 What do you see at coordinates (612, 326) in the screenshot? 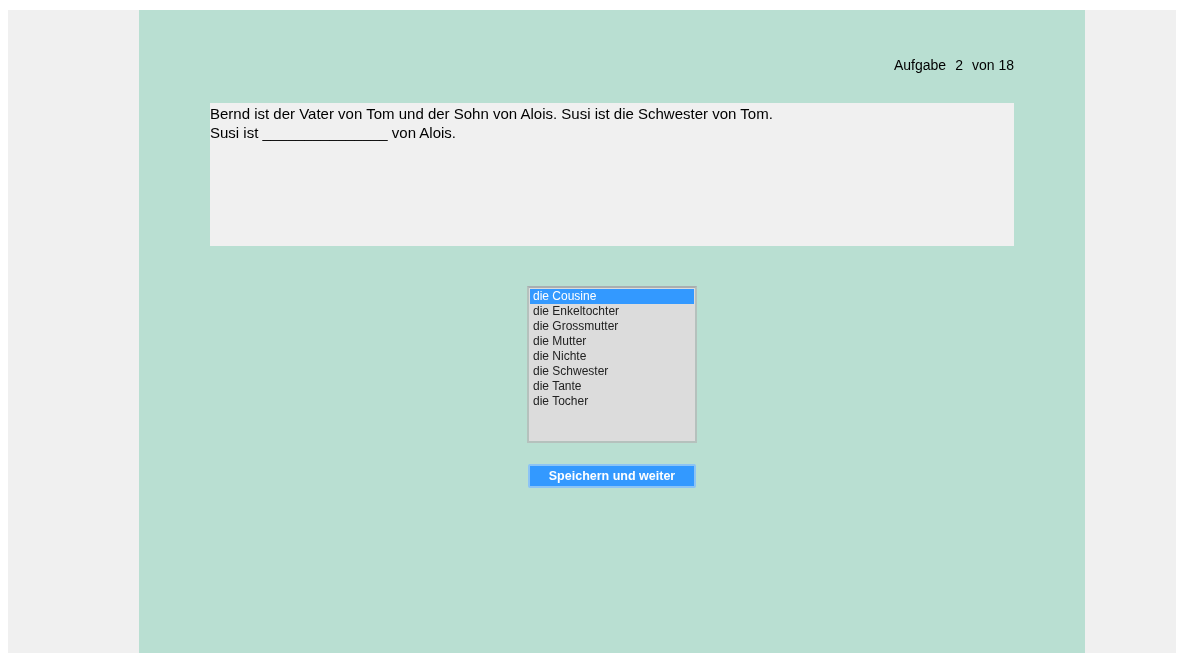
I see `list-item: die Grossmutter` at bounding box center [612, 326].